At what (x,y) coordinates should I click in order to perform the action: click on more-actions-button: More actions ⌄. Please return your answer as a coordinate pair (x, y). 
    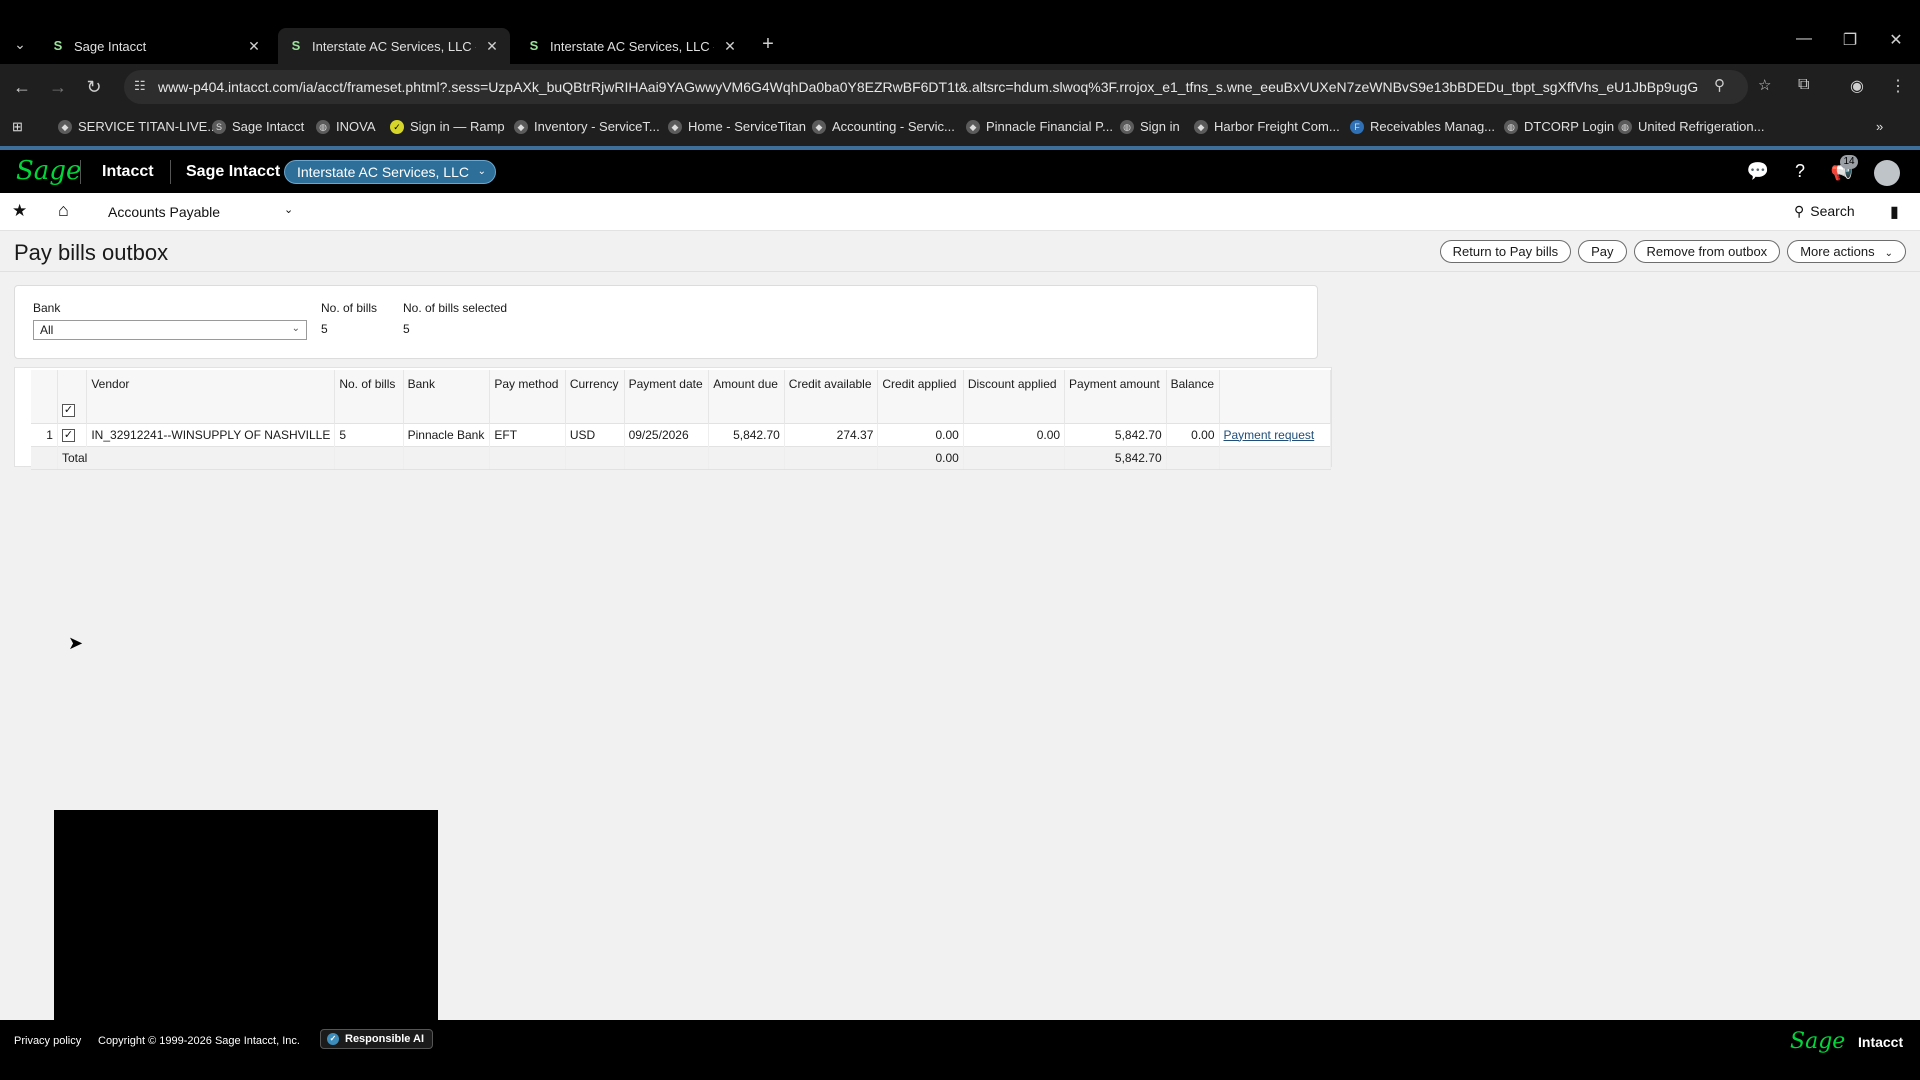
    Looking at the image, I should click on (1846, 251).